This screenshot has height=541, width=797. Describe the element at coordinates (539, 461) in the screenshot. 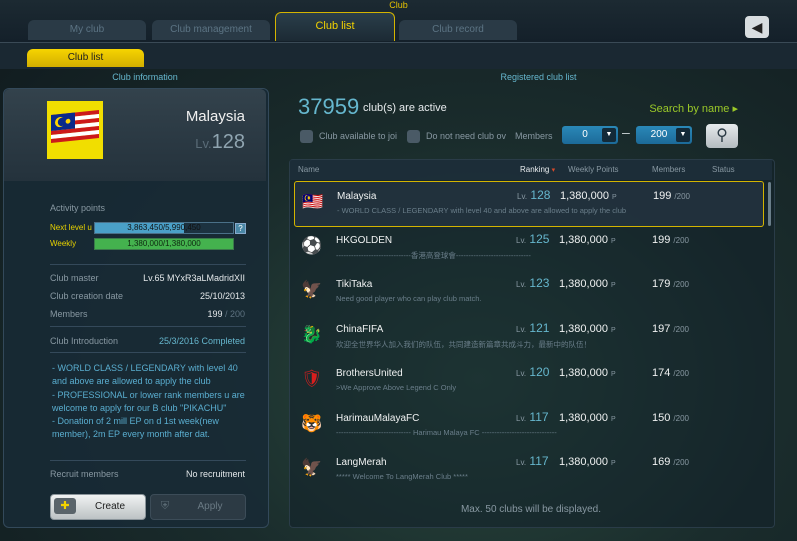

I see `level-value: 117` at that location.